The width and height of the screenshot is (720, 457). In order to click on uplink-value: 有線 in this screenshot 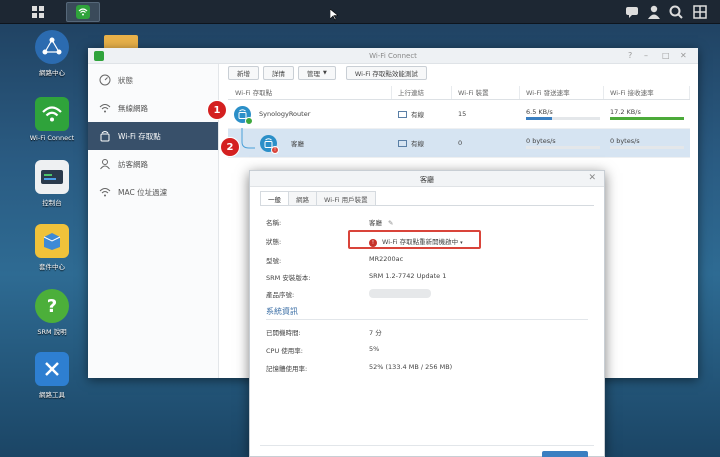, I will do `click(417, 144)`.